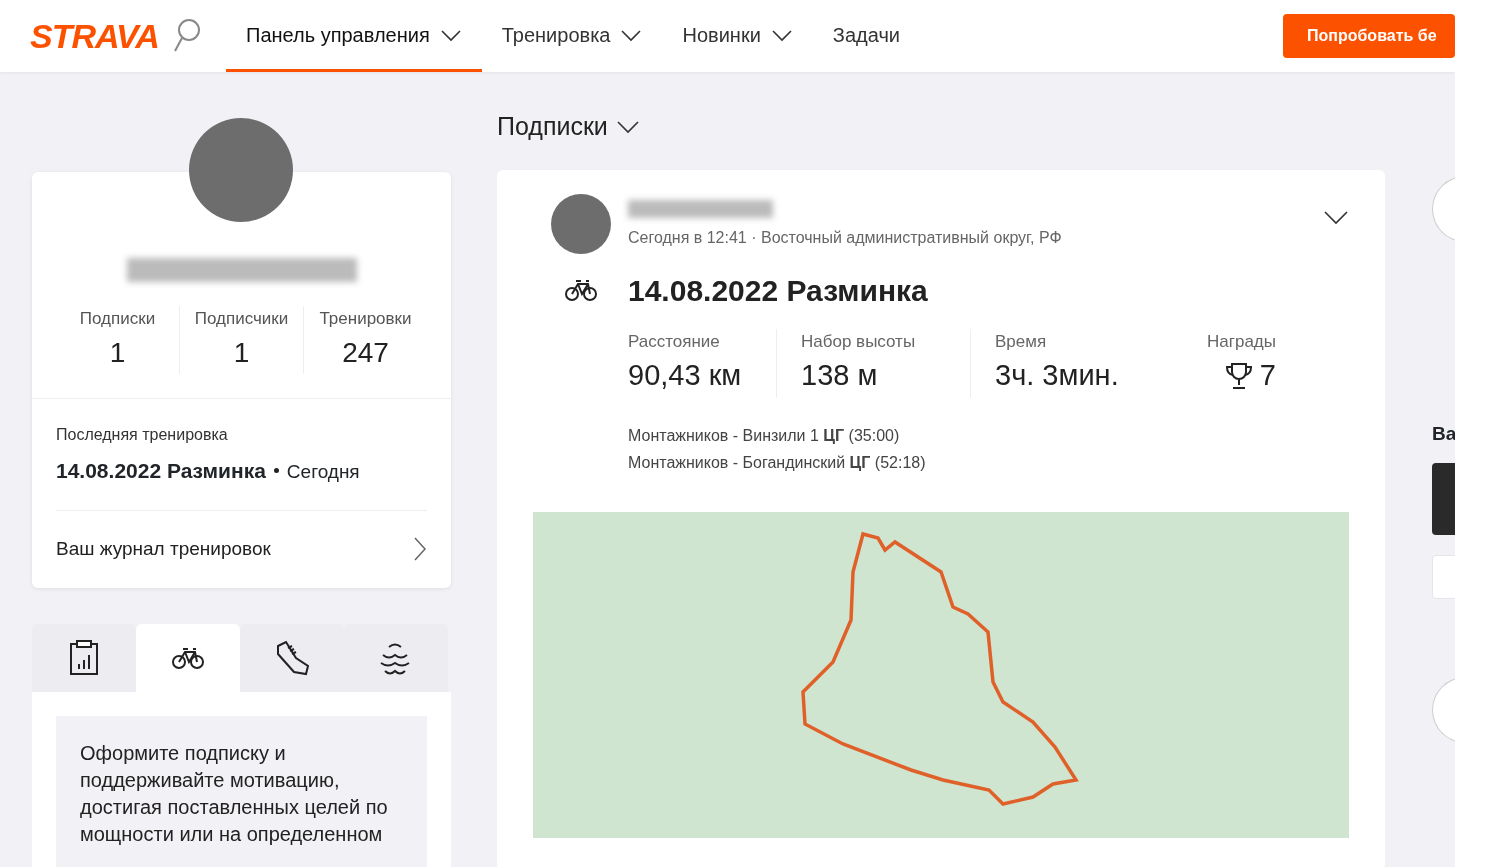 This screenshot has width=1487, height=867. I want to click on stat-value: 90,43 км, so click(685, 375).